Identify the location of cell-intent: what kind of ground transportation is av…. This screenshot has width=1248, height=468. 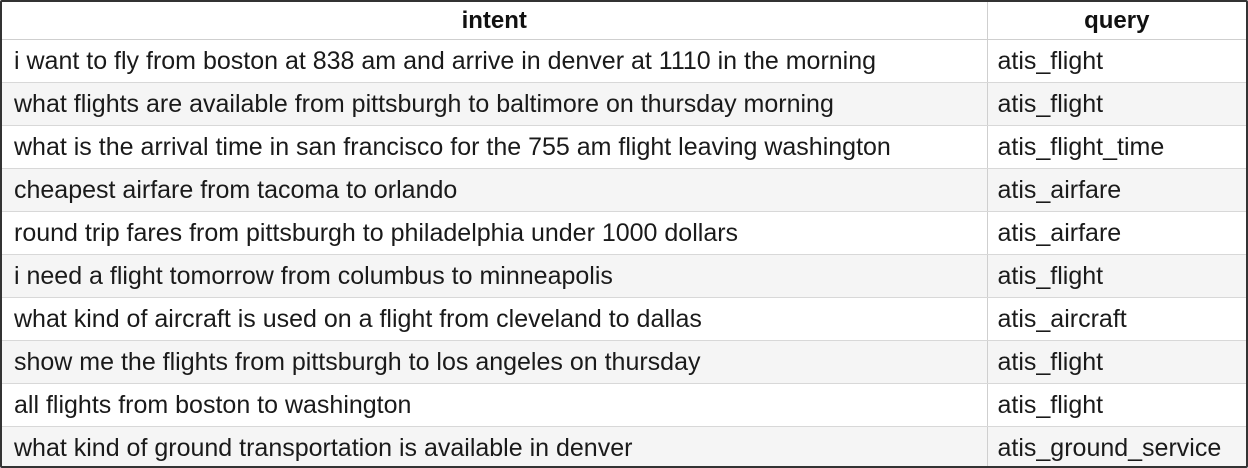
(494, 446).